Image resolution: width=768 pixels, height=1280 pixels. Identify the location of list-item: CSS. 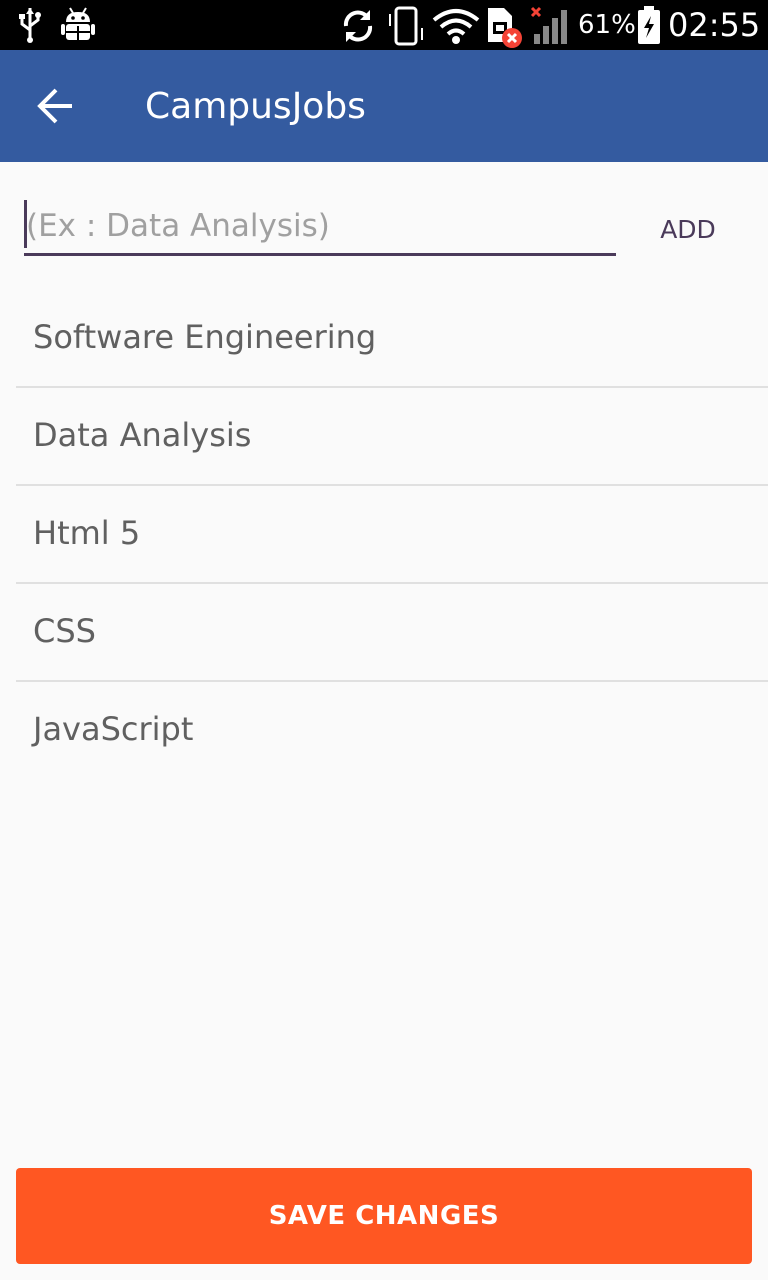
(392, 633).